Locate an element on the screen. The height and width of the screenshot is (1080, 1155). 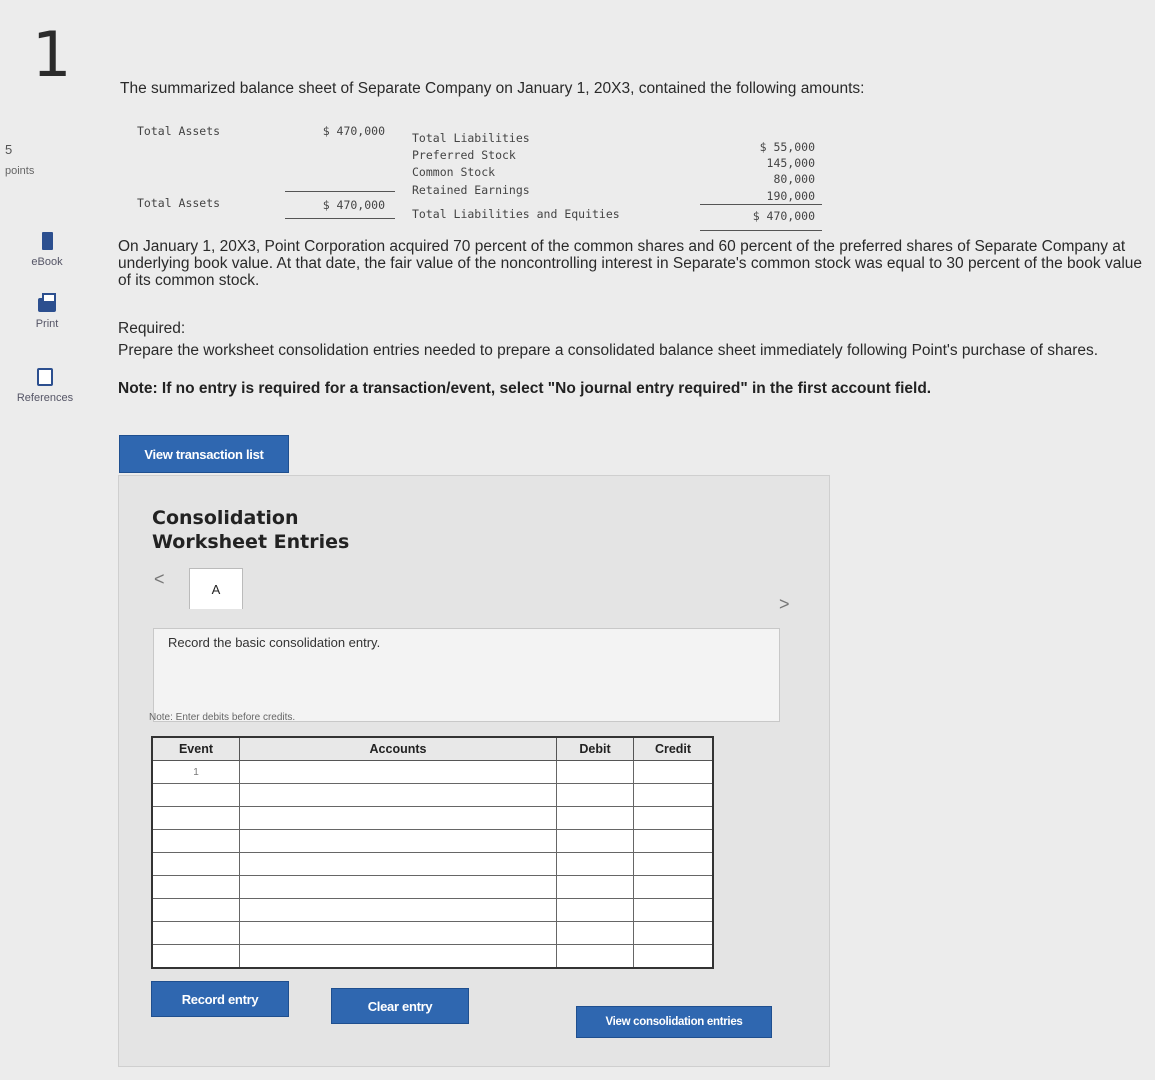
event-cell: 1 is located at coordinates (195, 772).